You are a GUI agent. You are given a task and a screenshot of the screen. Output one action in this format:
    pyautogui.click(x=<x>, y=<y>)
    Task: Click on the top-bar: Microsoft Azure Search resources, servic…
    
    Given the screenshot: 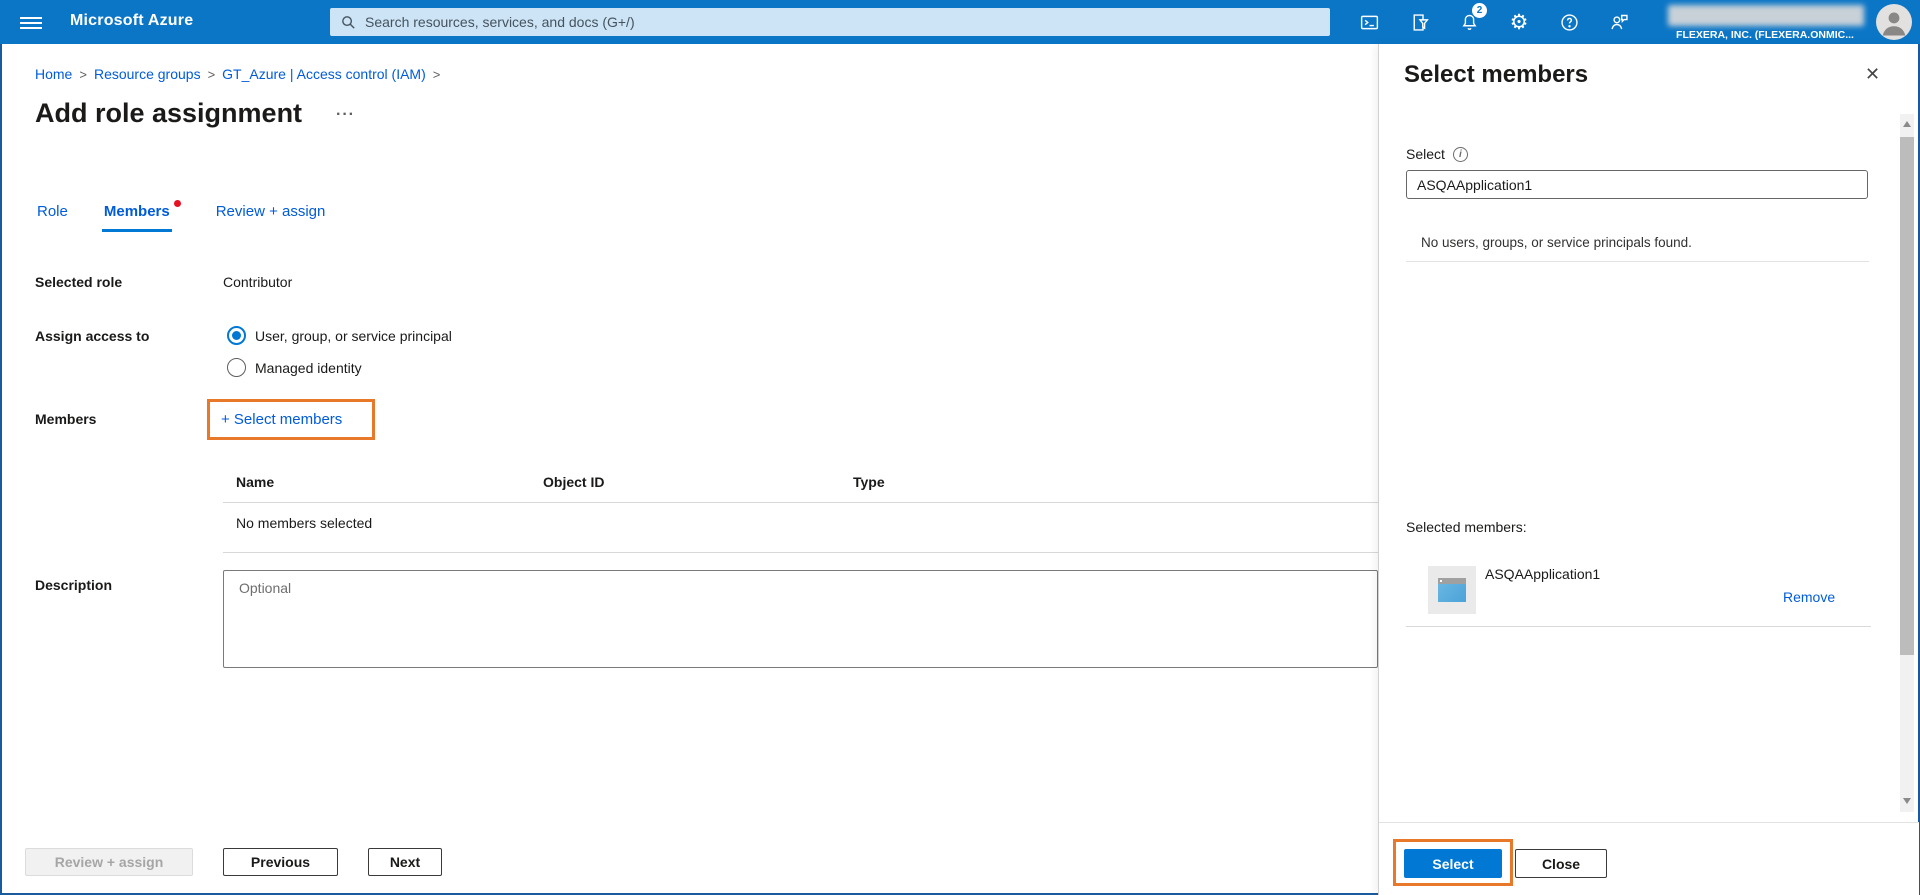 What is the action you would take?
    pyautogui.click(x=960, y=22)
    